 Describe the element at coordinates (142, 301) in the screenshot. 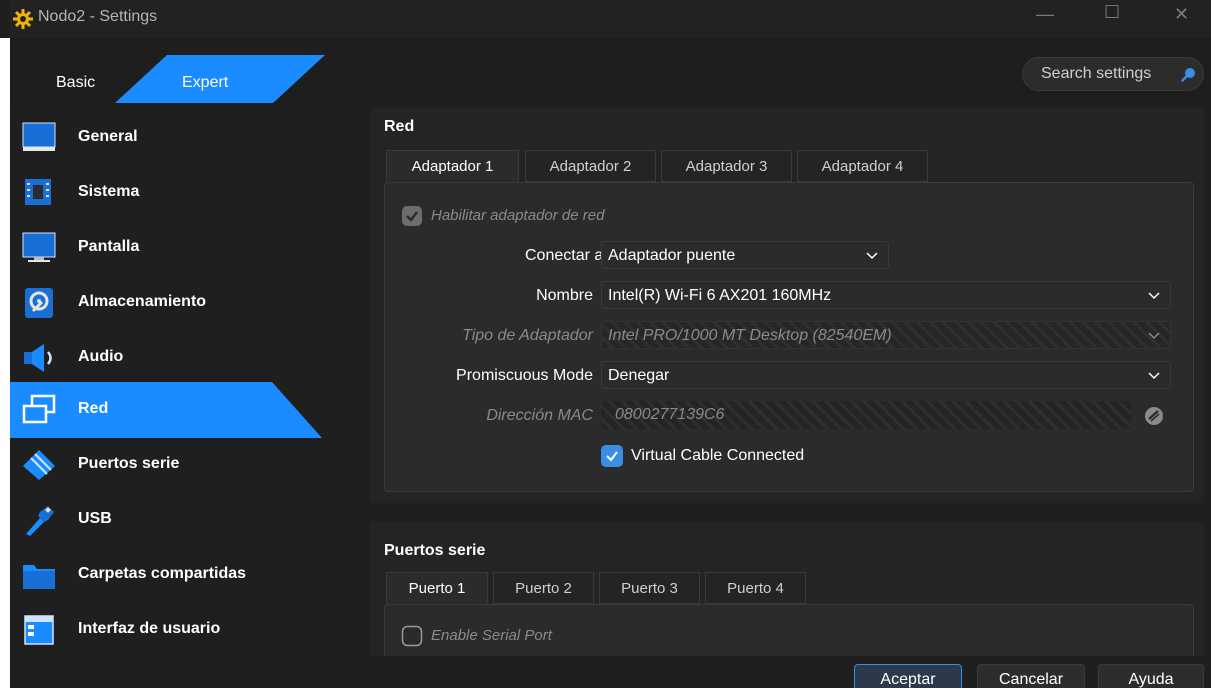

I see `sidebar-item-label: Almacenamiento` at that location.